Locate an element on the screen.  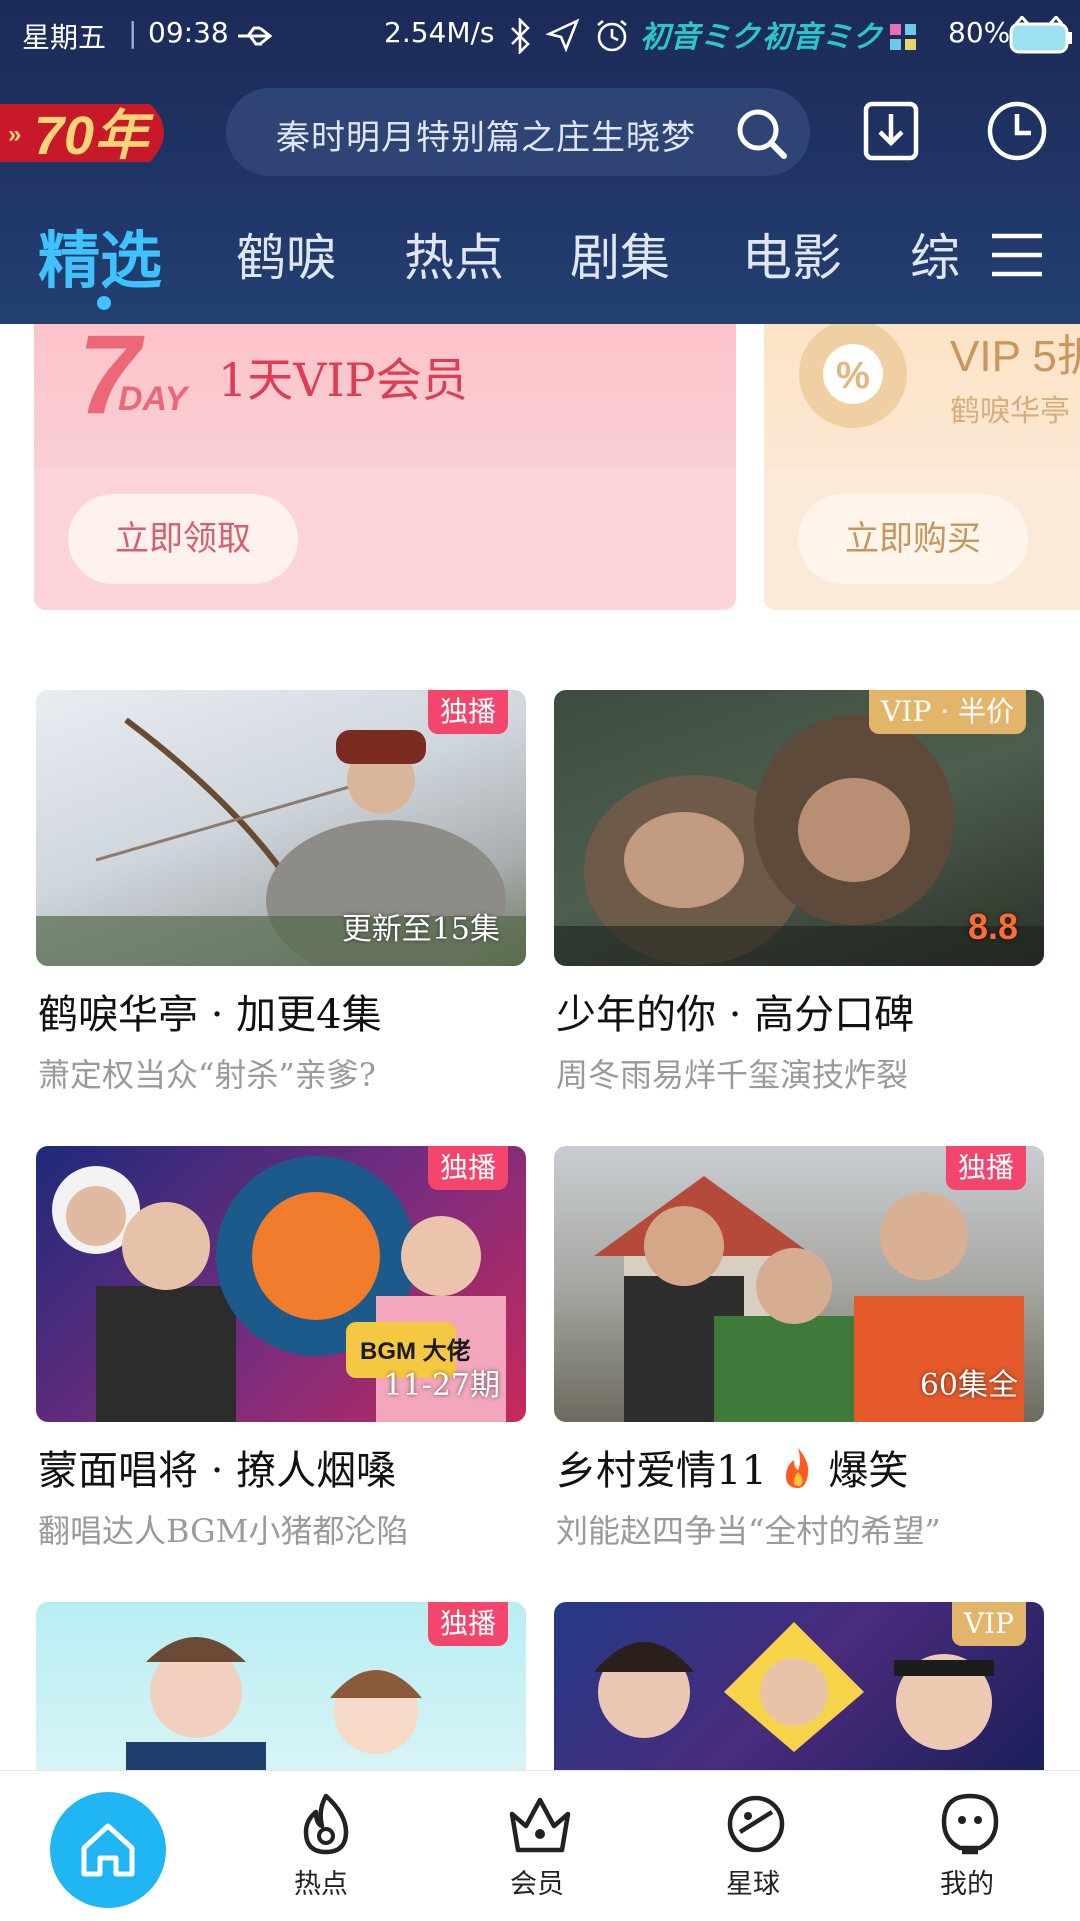
promo-card-vip-discount: % VIP 5折 鹤唳华亭 立即购买 is located at coordinates (922, 467).